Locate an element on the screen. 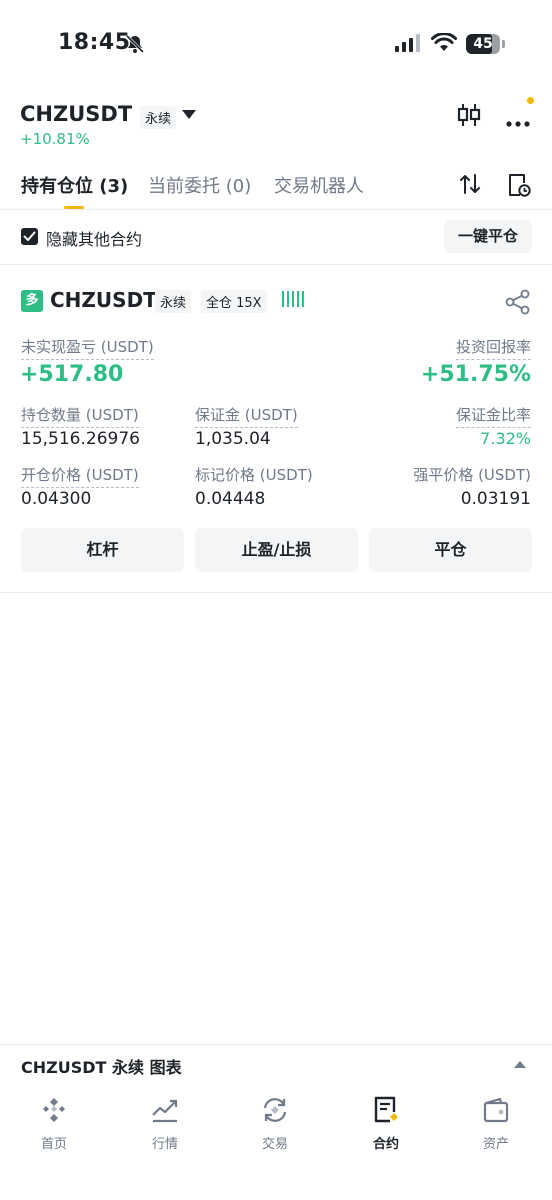 The image size is (552, 1200). liq-price-label: 强平价格 (USDT) is located at coordinates (472, 475).